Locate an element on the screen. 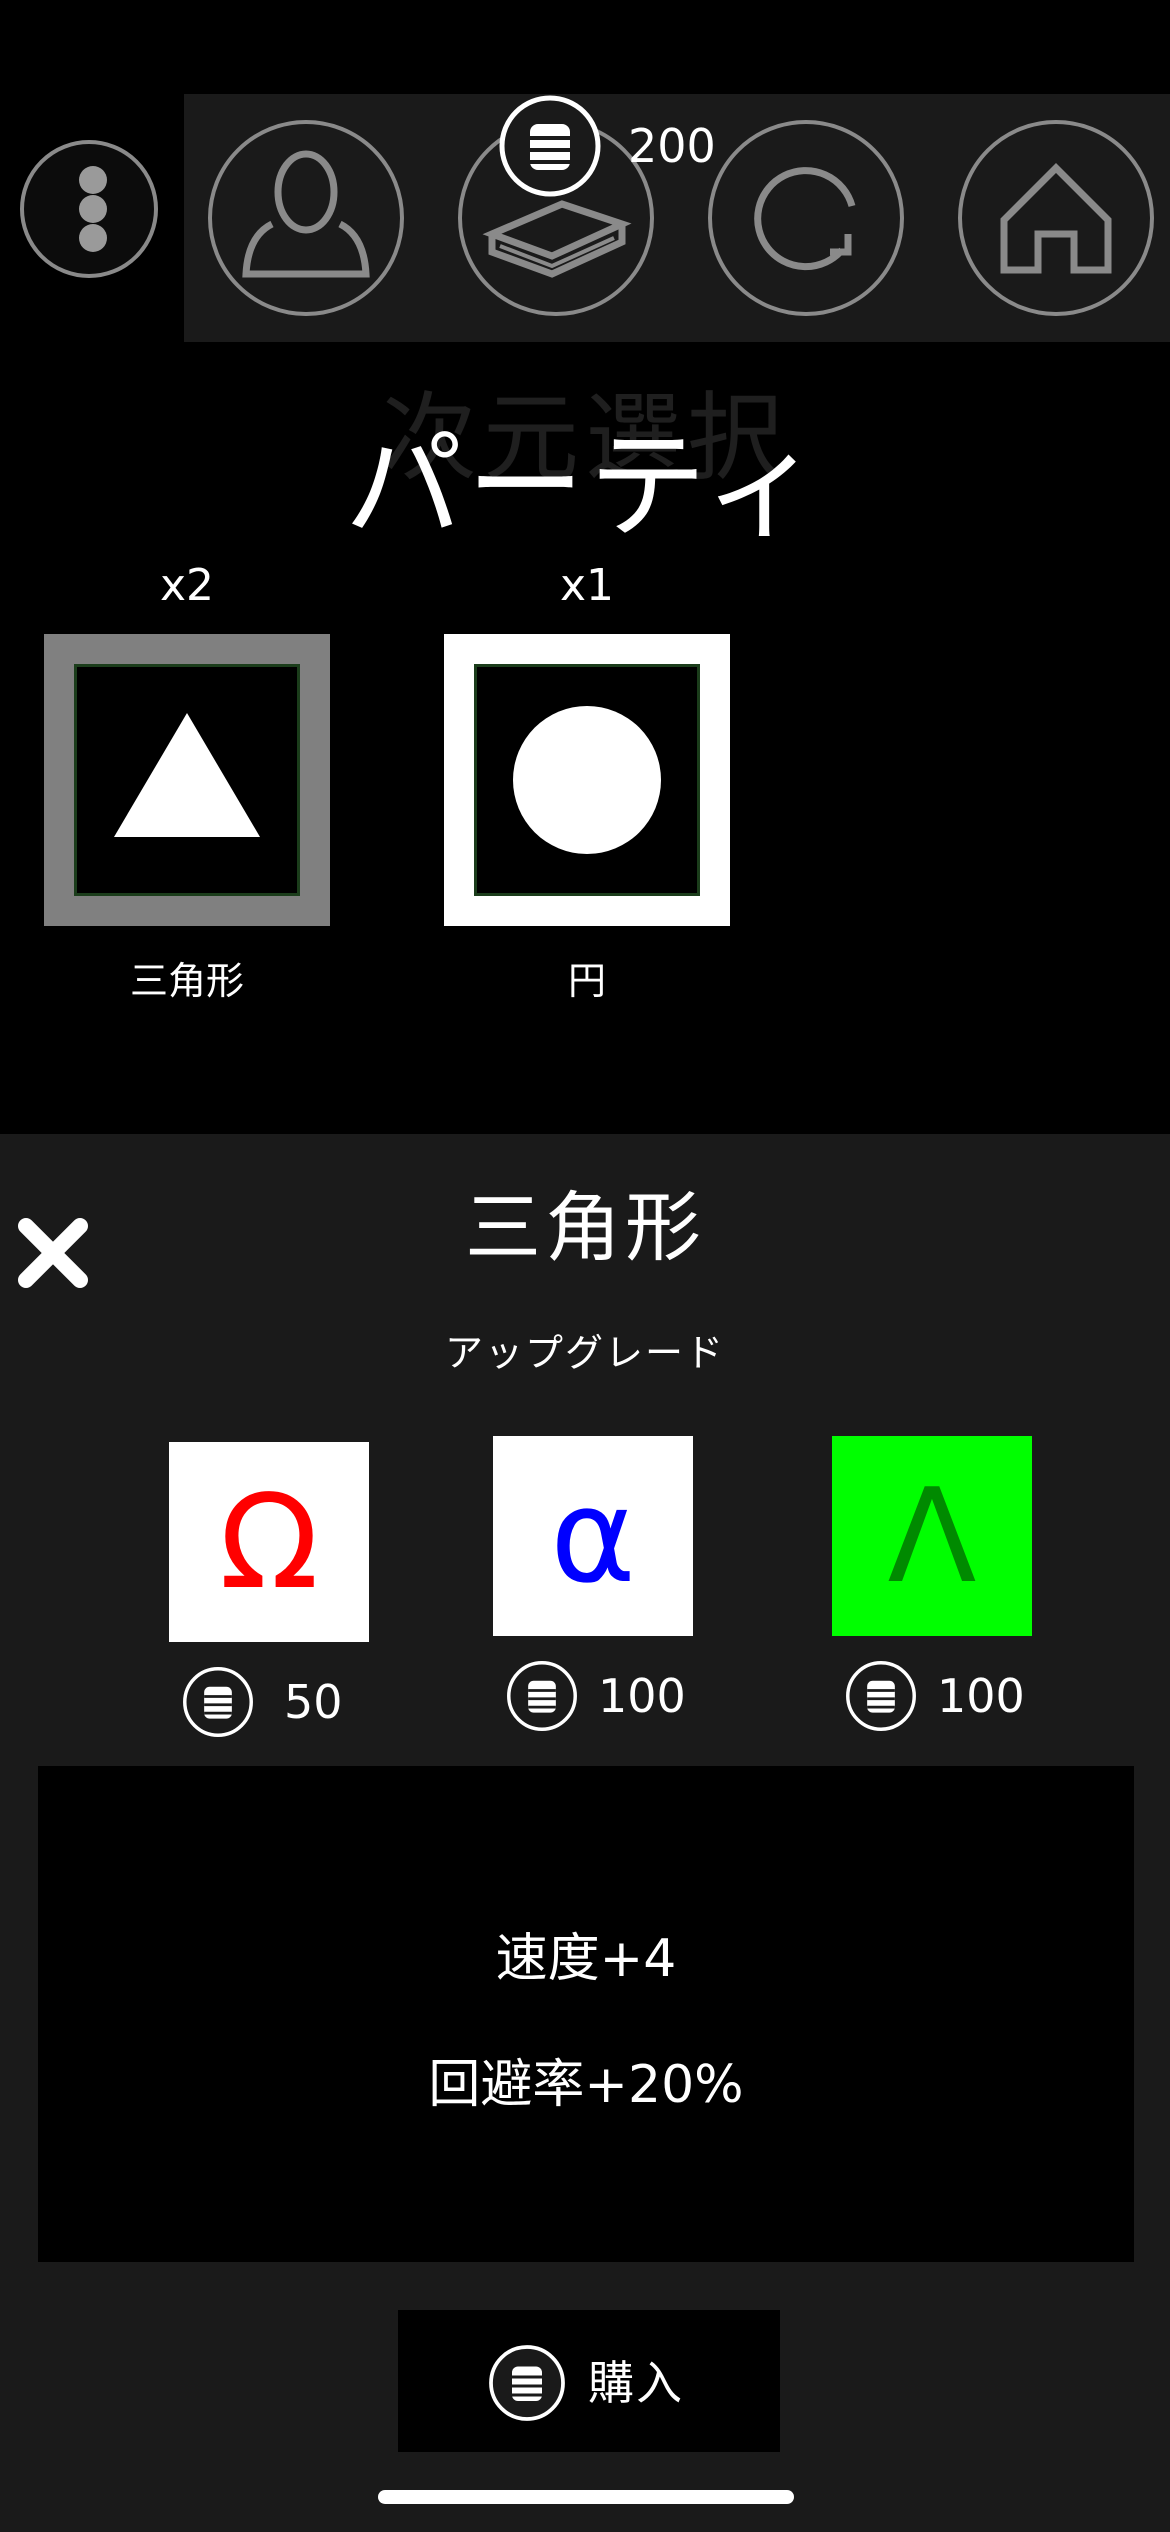  more-vertical-icon is located at coordinates (89, 209).